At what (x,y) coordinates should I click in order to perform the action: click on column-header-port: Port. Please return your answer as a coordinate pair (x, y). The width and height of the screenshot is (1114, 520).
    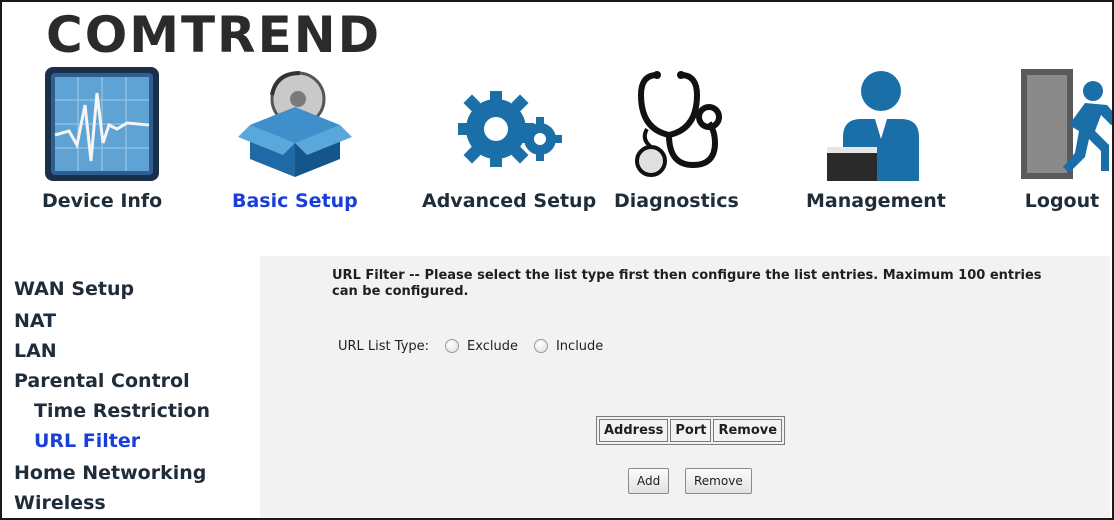
    Looking at the image, I should click on (691, 430).